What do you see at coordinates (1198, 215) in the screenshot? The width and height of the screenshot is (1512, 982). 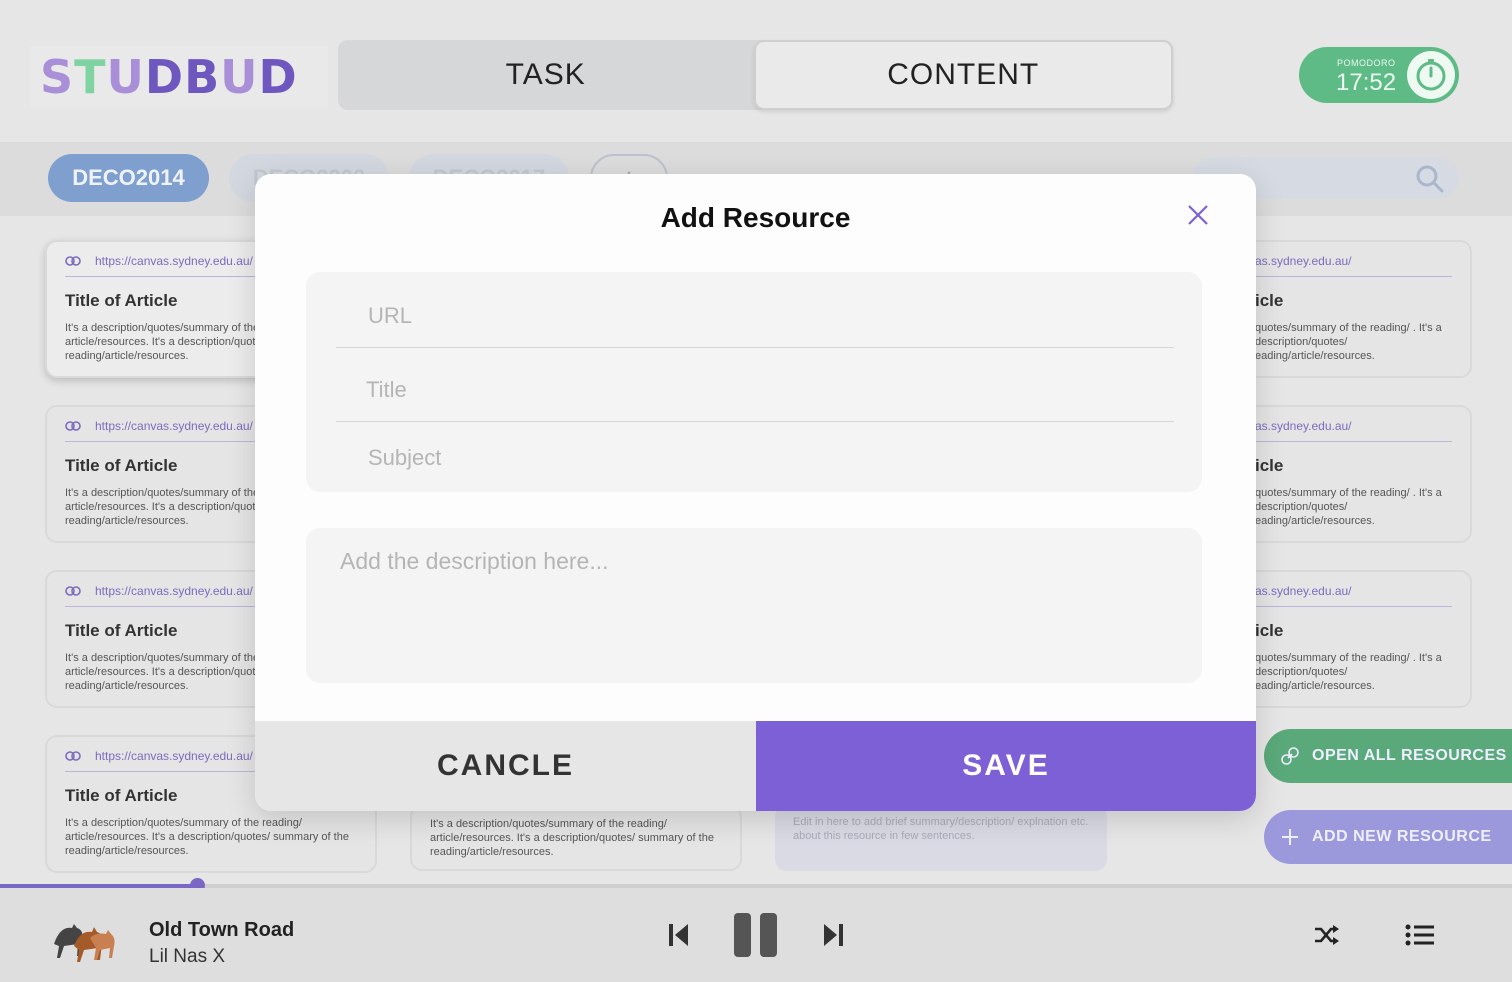 I see `close-icon` at bounding box center [1198, 215].